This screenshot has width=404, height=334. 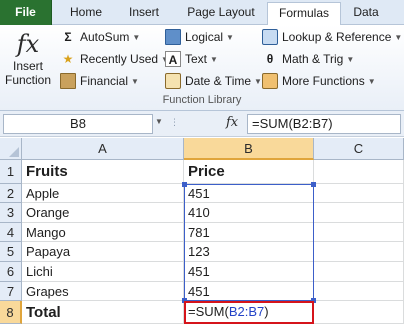 What do you see at coordinates (11, 213) in the screenshot?
I see `row-header-3: 3` at bounding box center [11, 213].